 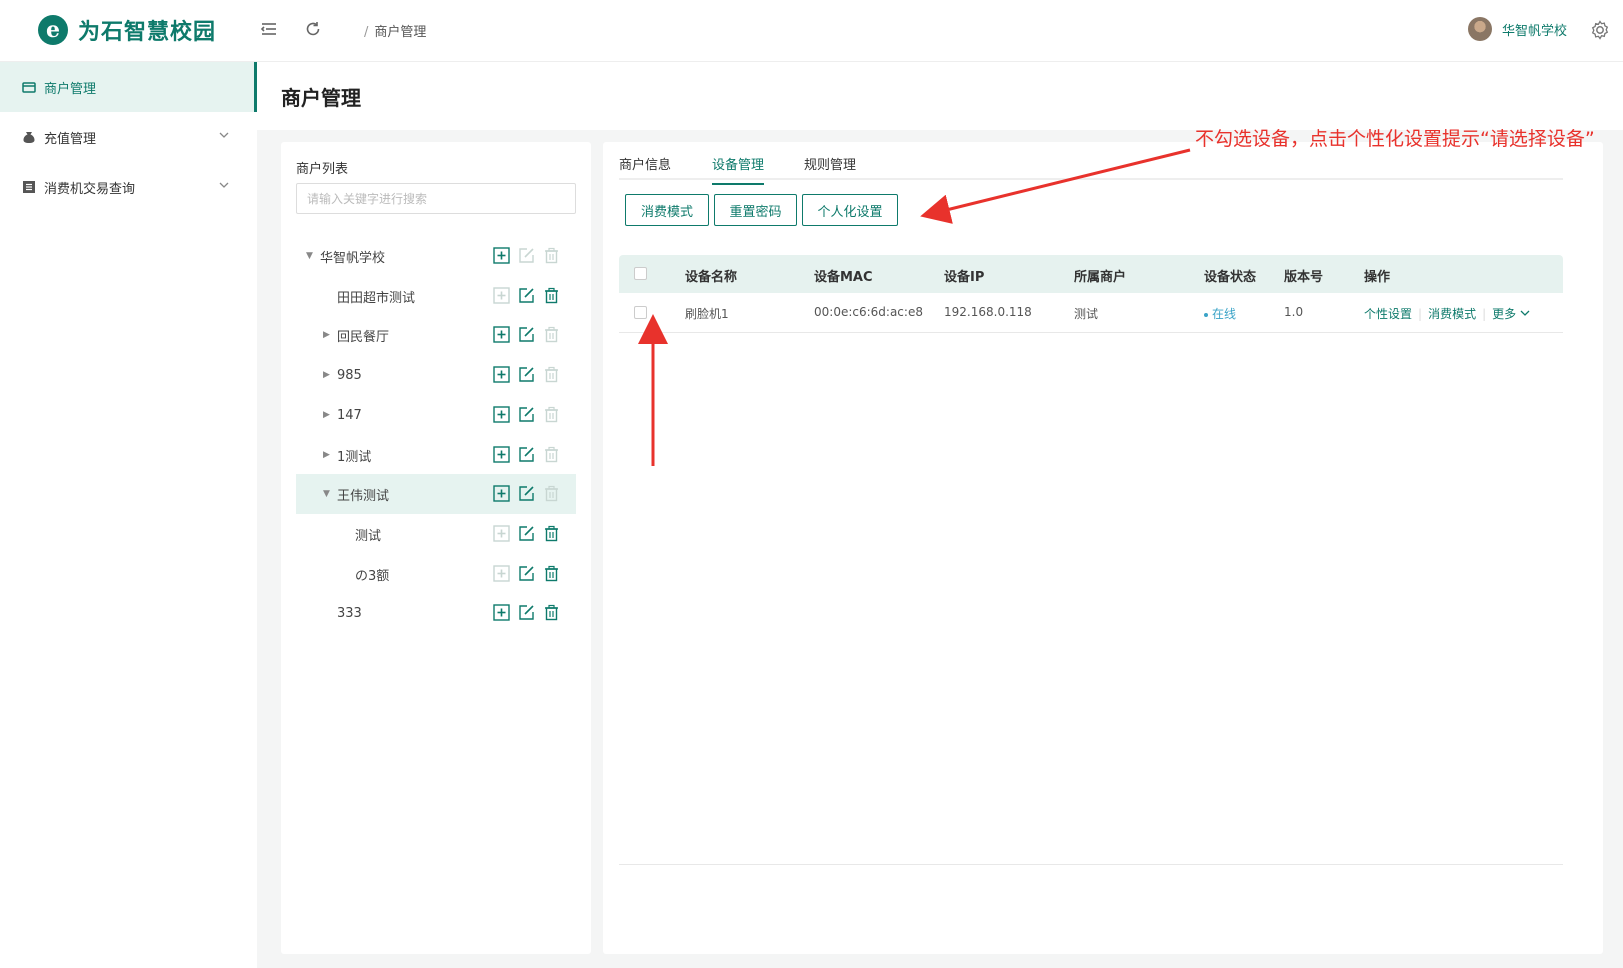 What do you see at coordinates (349, 375) in the screenshot?
I see `tree-node-label: 985` at bounding box center [349, 375].